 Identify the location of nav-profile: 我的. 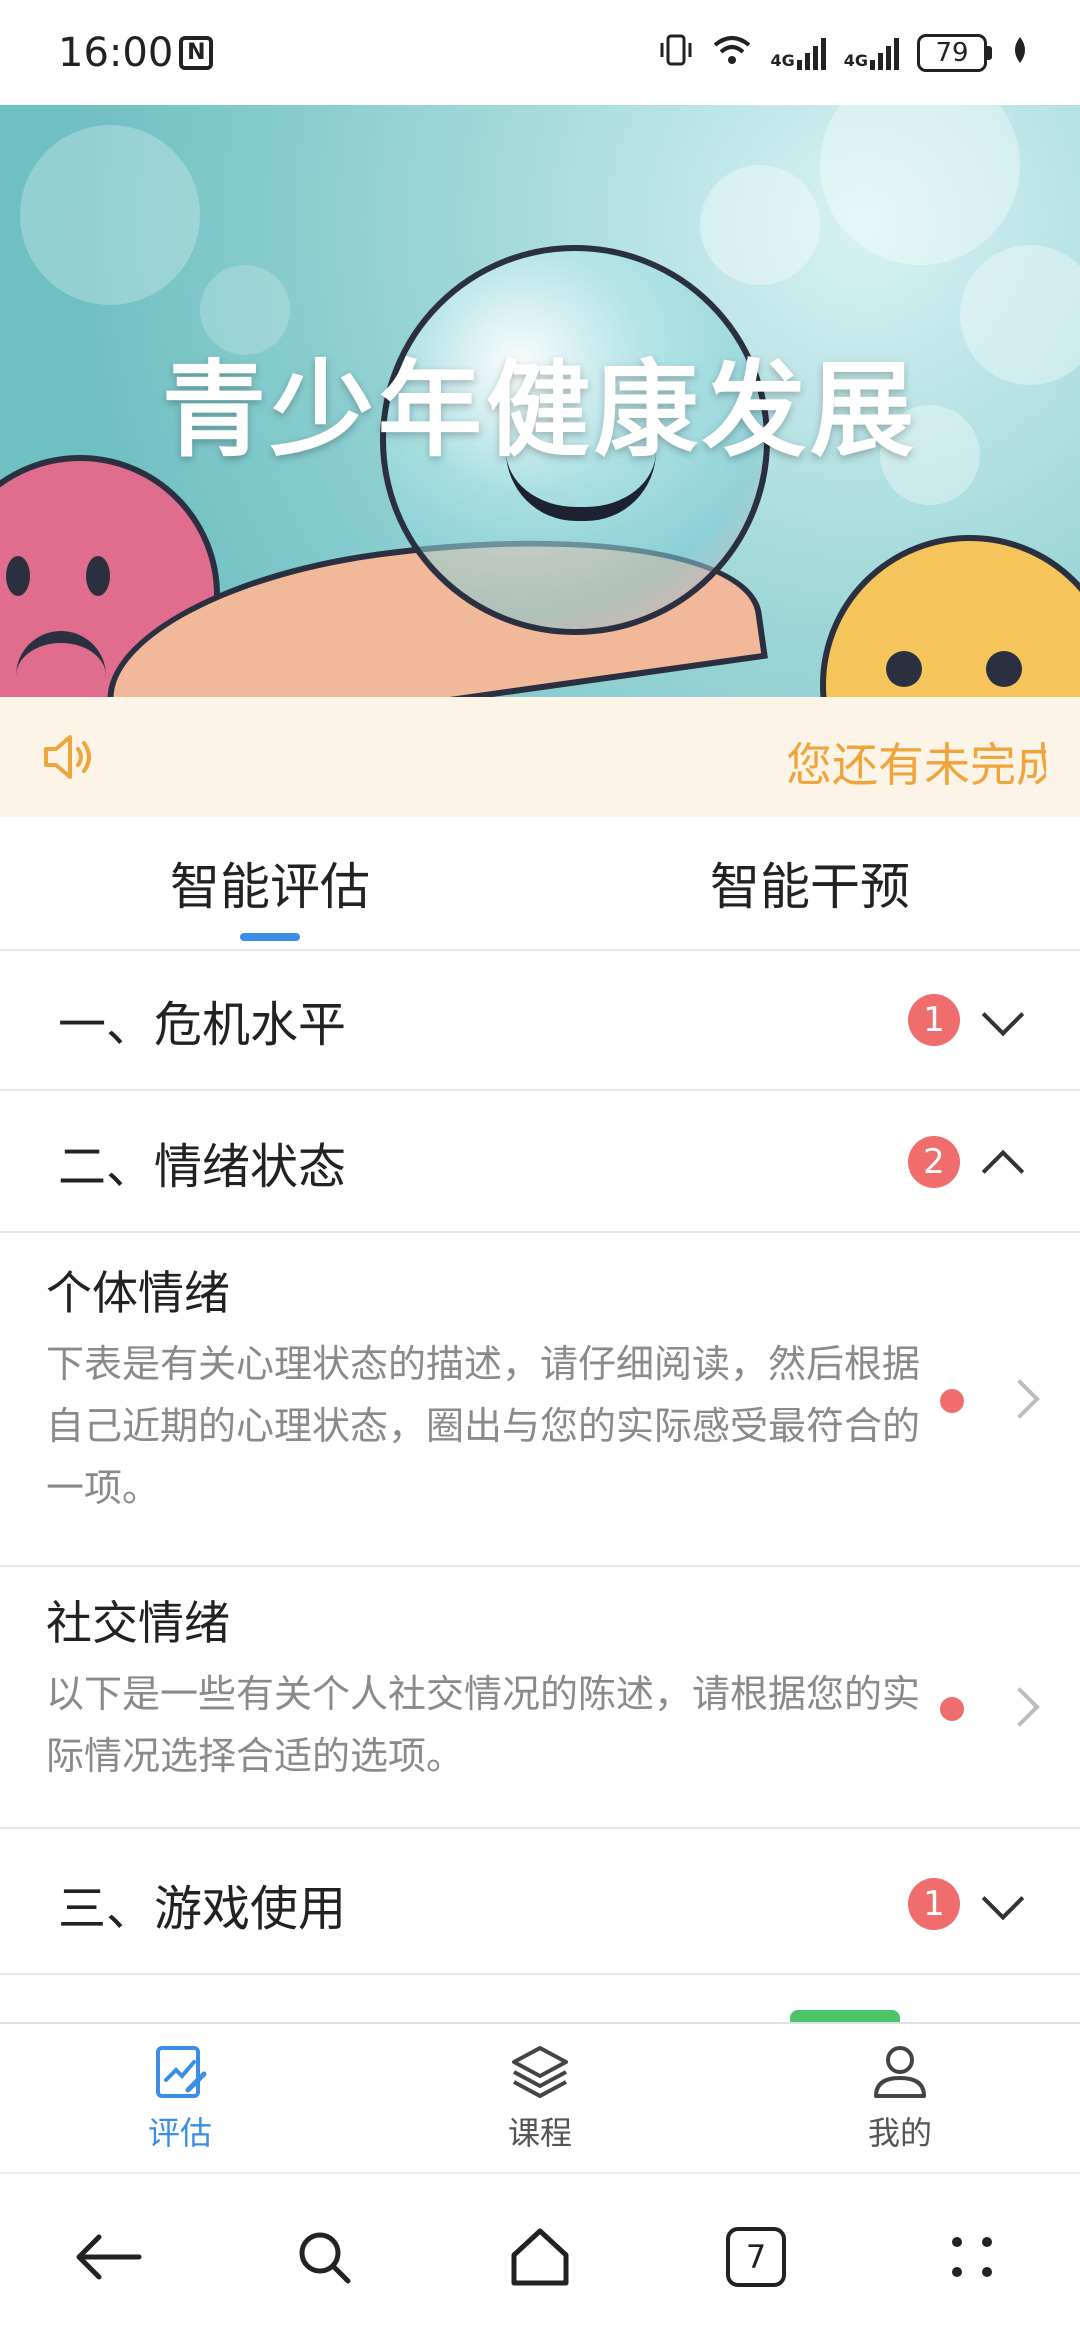
(900, 2098).